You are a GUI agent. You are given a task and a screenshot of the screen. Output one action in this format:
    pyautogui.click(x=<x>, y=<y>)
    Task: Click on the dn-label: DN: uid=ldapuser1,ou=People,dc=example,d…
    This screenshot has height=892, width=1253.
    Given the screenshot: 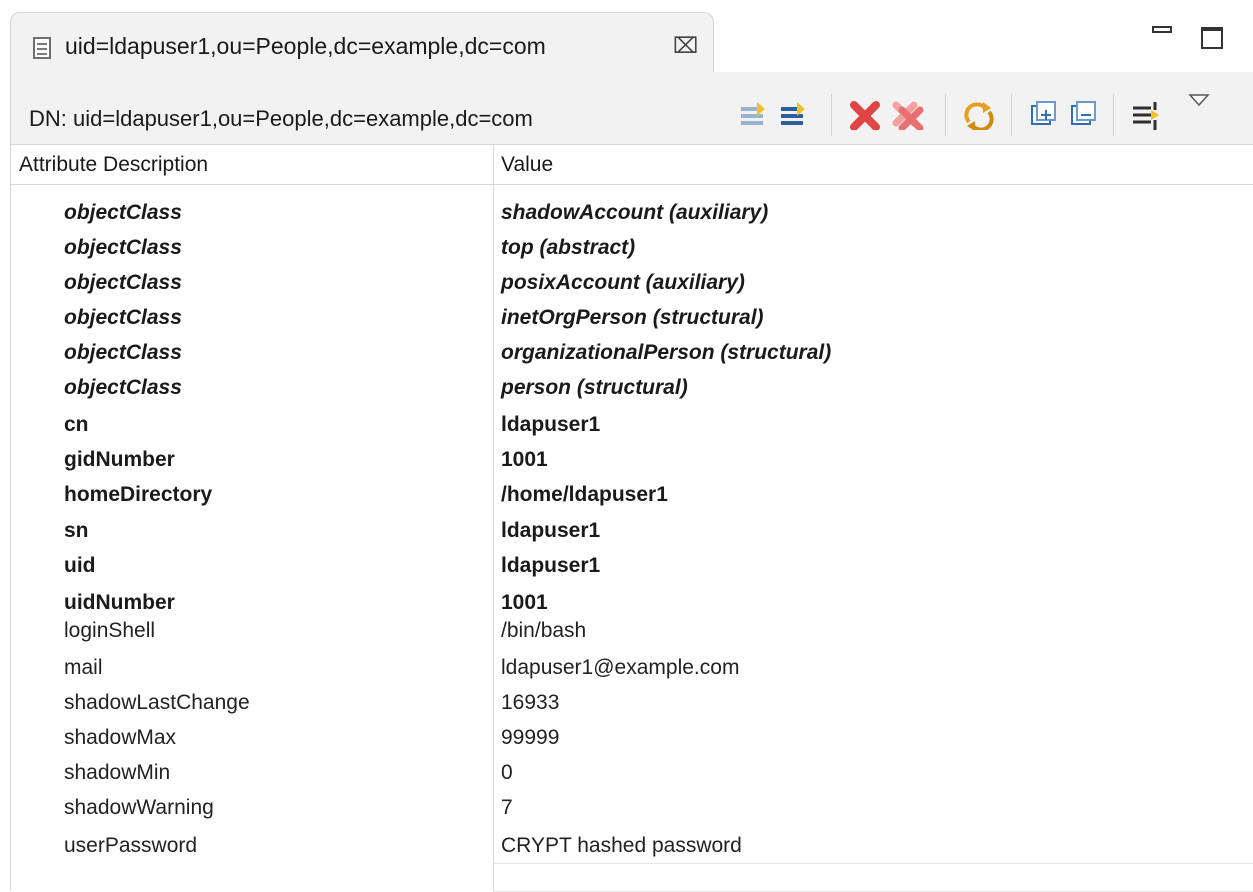 What is the action you would take?
    pyautogui.click(x=281, y=118)
    